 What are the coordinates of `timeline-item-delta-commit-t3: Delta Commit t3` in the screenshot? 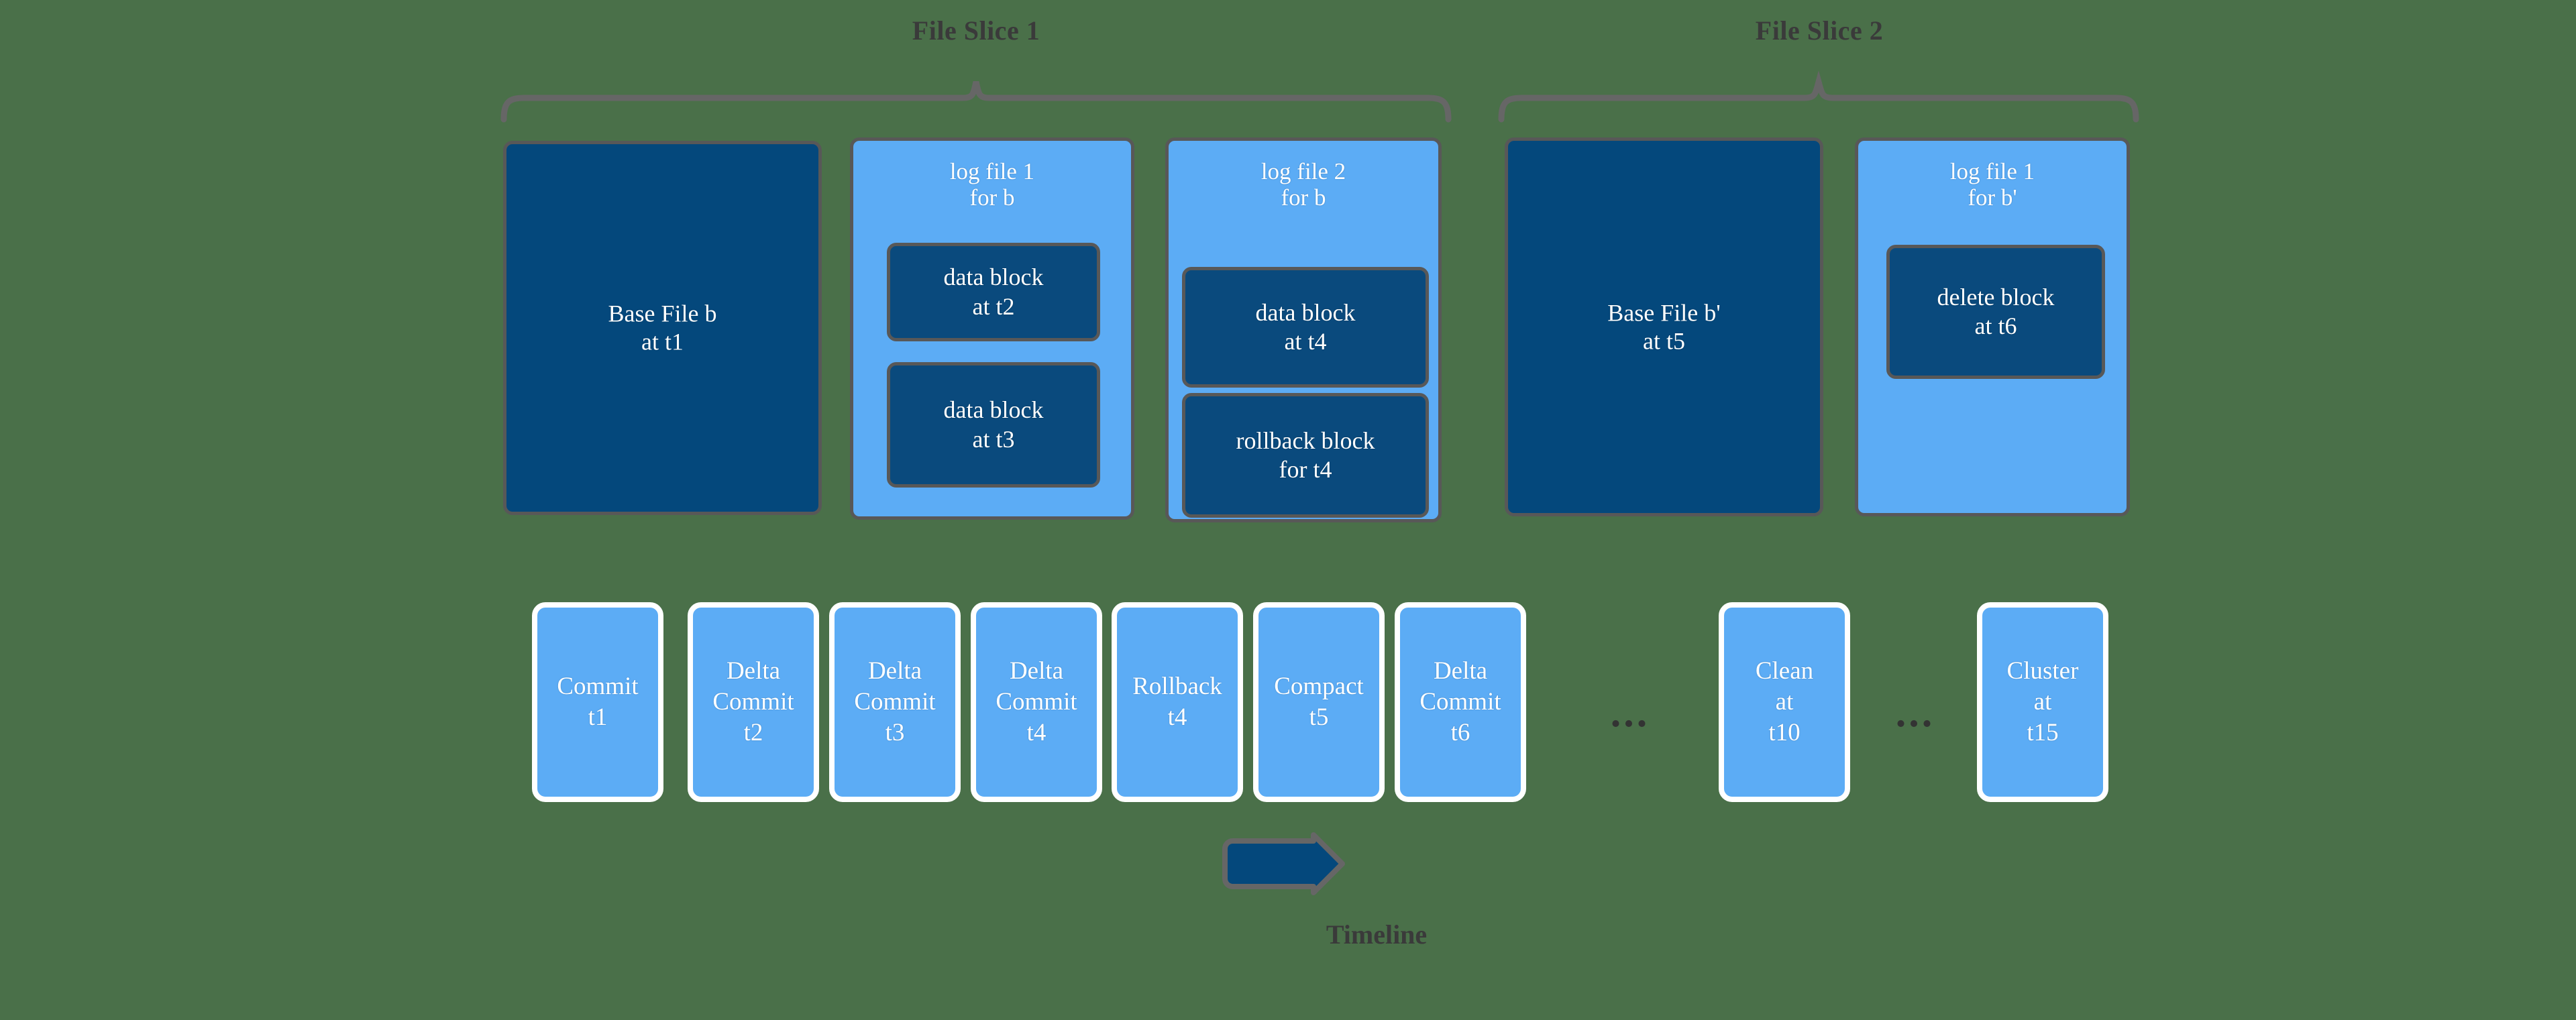 It's located at (895, 702).